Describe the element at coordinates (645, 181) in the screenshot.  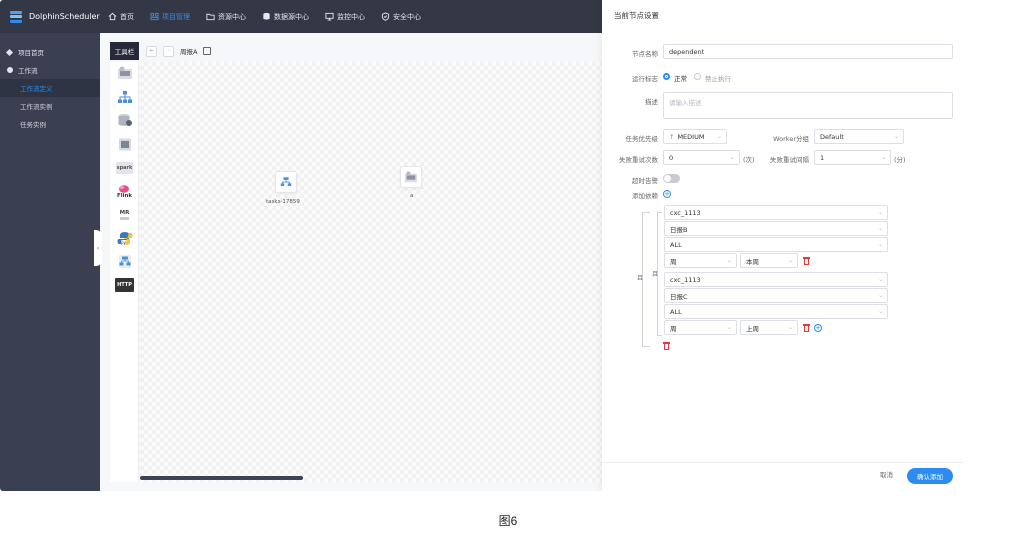
I see `timeout-alarm-label: 超时告警` at that location.